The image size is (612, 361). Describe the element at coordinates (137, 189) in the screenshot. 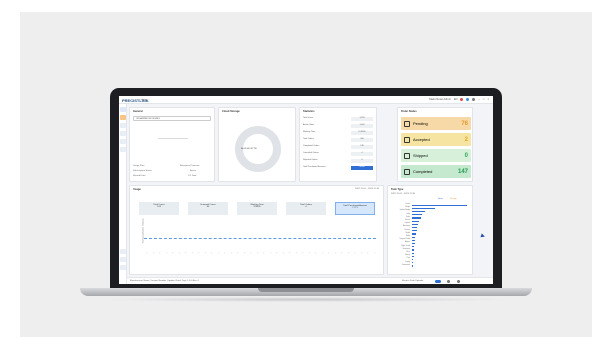

I see `usage-title: Usage` at that location.